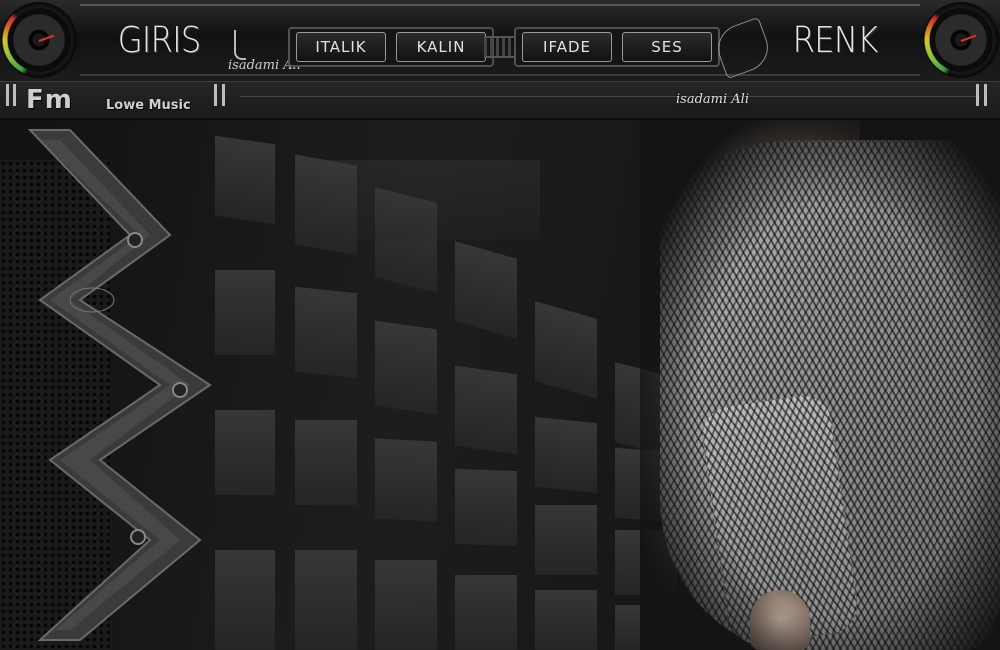  What do you see at coordinates (39, 40) in the screenshot?
I see `speaker-left-icon` at bounding box center [39, 40].